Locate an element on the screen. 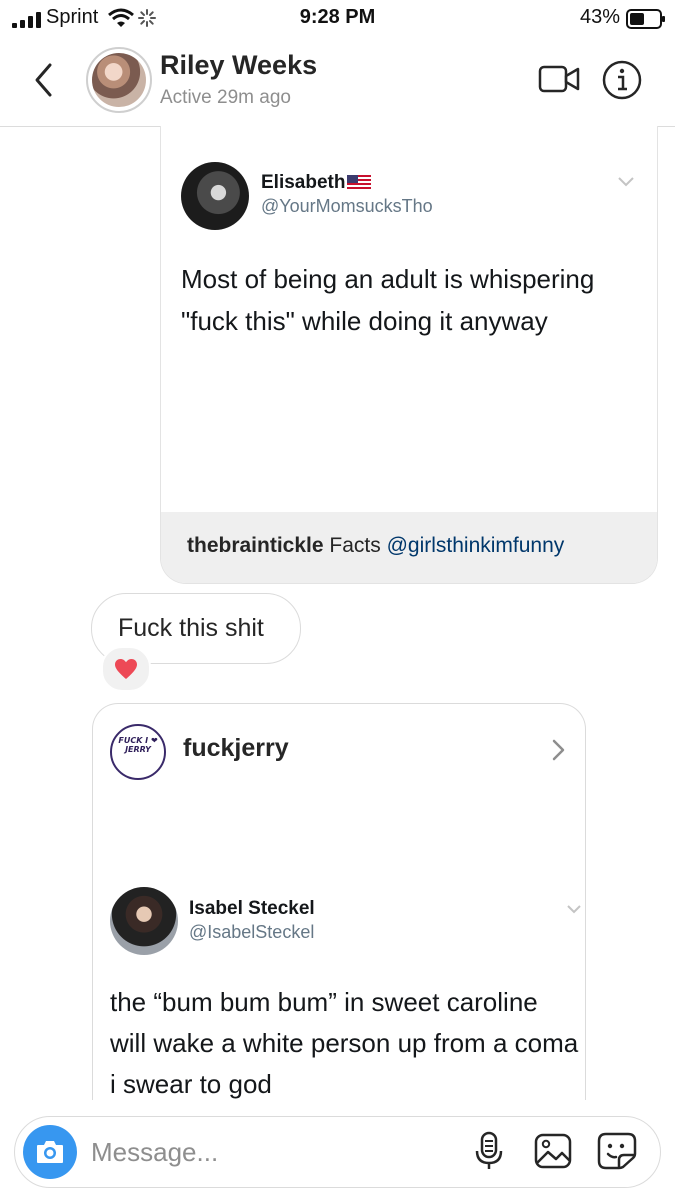 The width and height of the screenshot is (675, 1200). account-name: fuckjerry is located at coordinates (236, 748).